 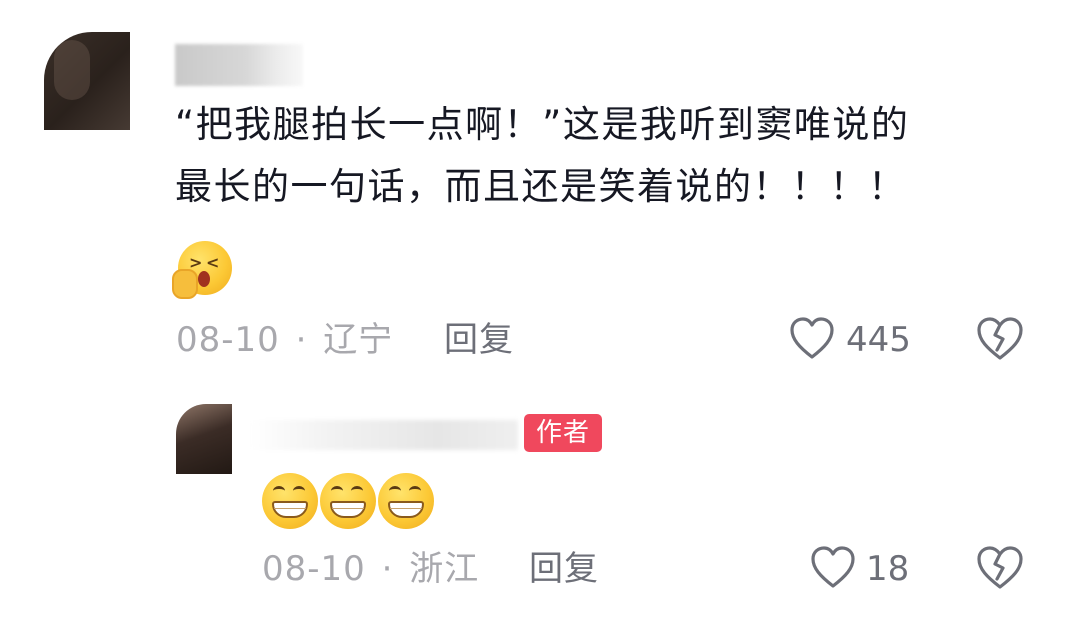 I want to click on author-avatar, so click(x=204, y=439).